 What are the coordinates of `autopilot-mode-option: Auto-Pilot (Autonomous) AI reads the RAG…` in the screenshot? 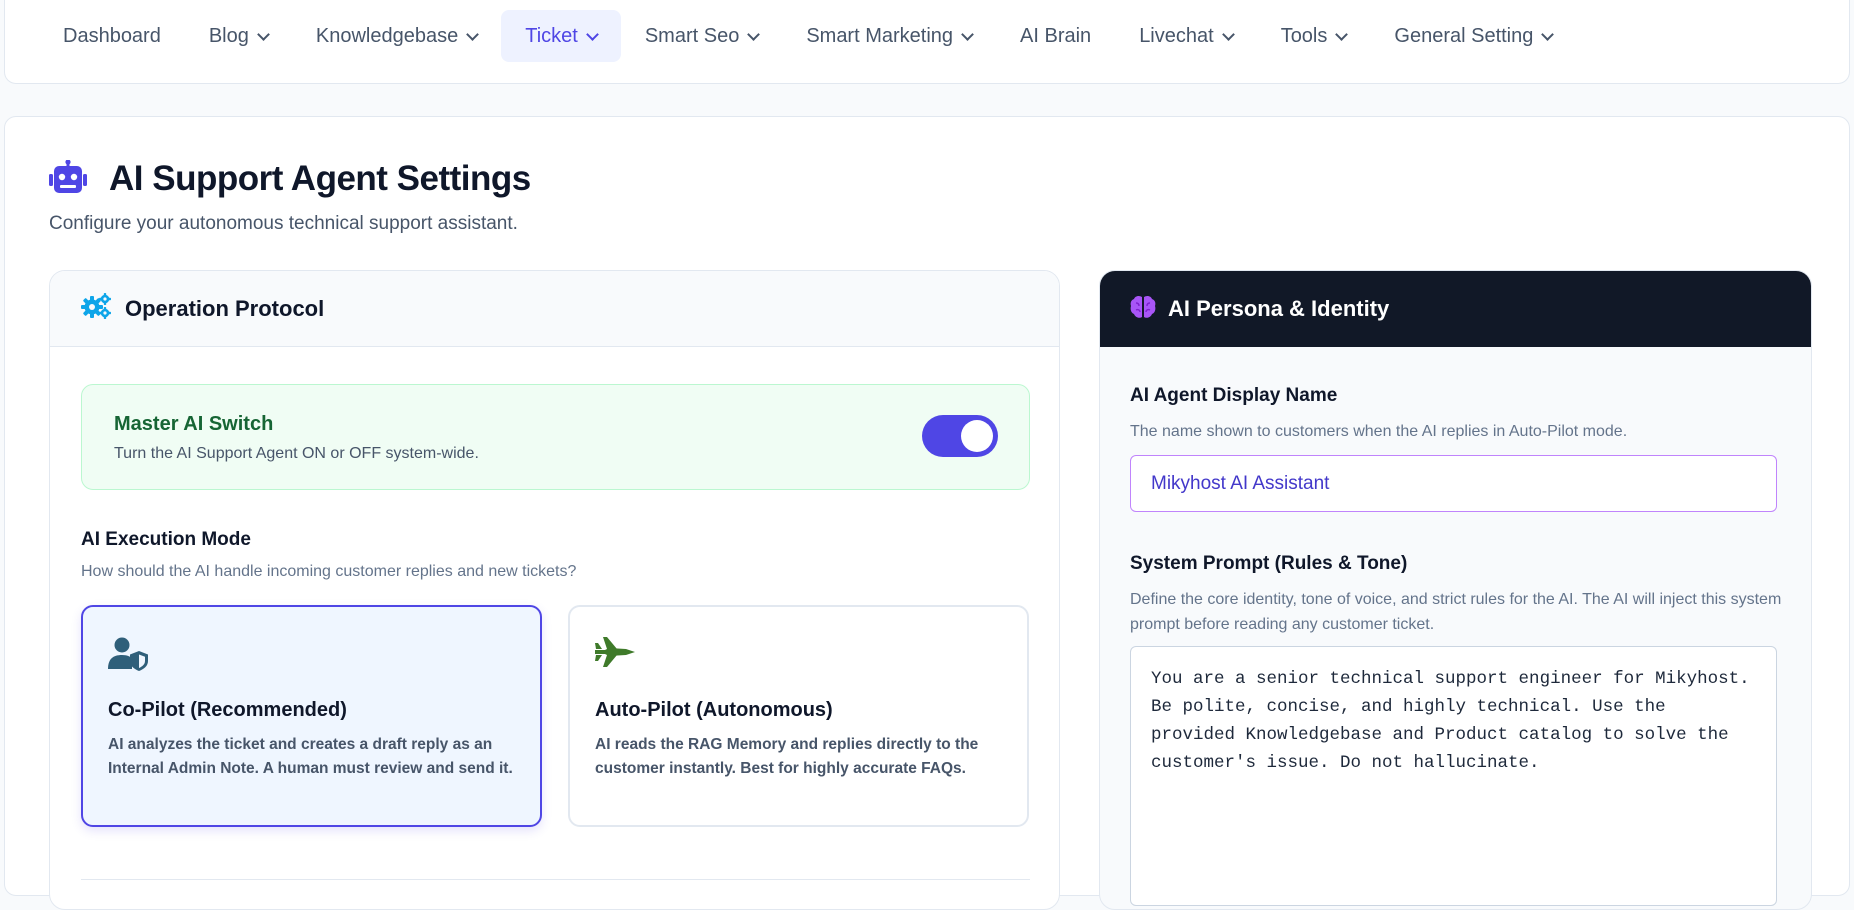 It's located at (798, 716).